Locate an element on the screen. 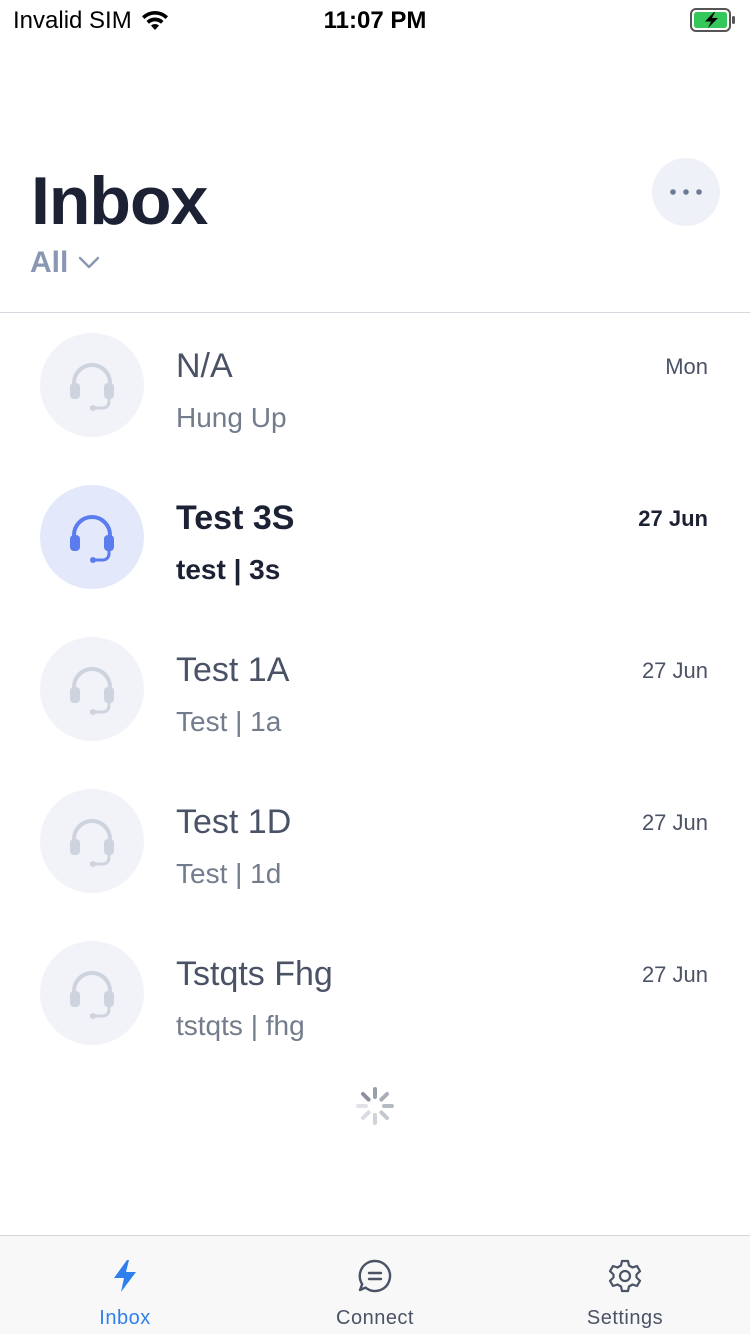 The width and height of the screenshot is (750, 1334). tab-label: Connect is located at coordinates (375, 1318).